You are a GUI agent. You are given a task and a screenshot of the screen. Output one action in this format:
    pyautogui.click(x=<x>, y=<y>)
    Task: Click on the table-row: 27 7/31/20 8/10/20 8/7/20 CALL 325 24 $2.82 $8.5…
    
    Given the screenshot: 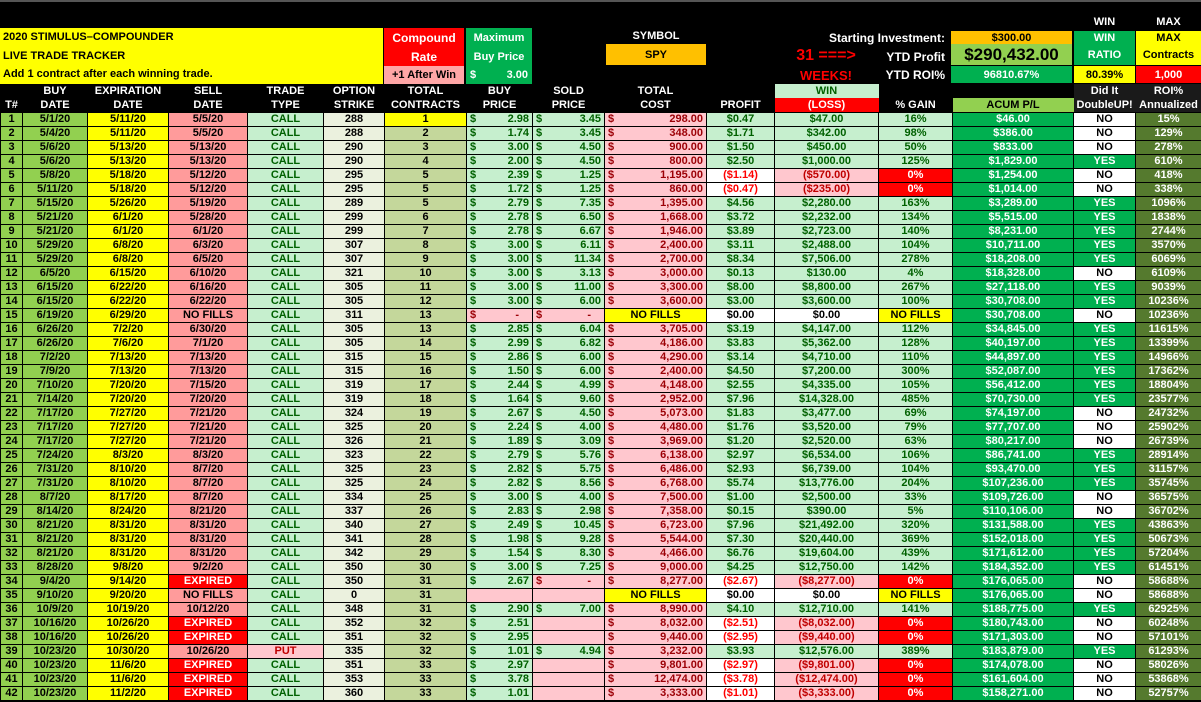 What is the action you would take?
    pyautogui.click(x=600, y=483)
    